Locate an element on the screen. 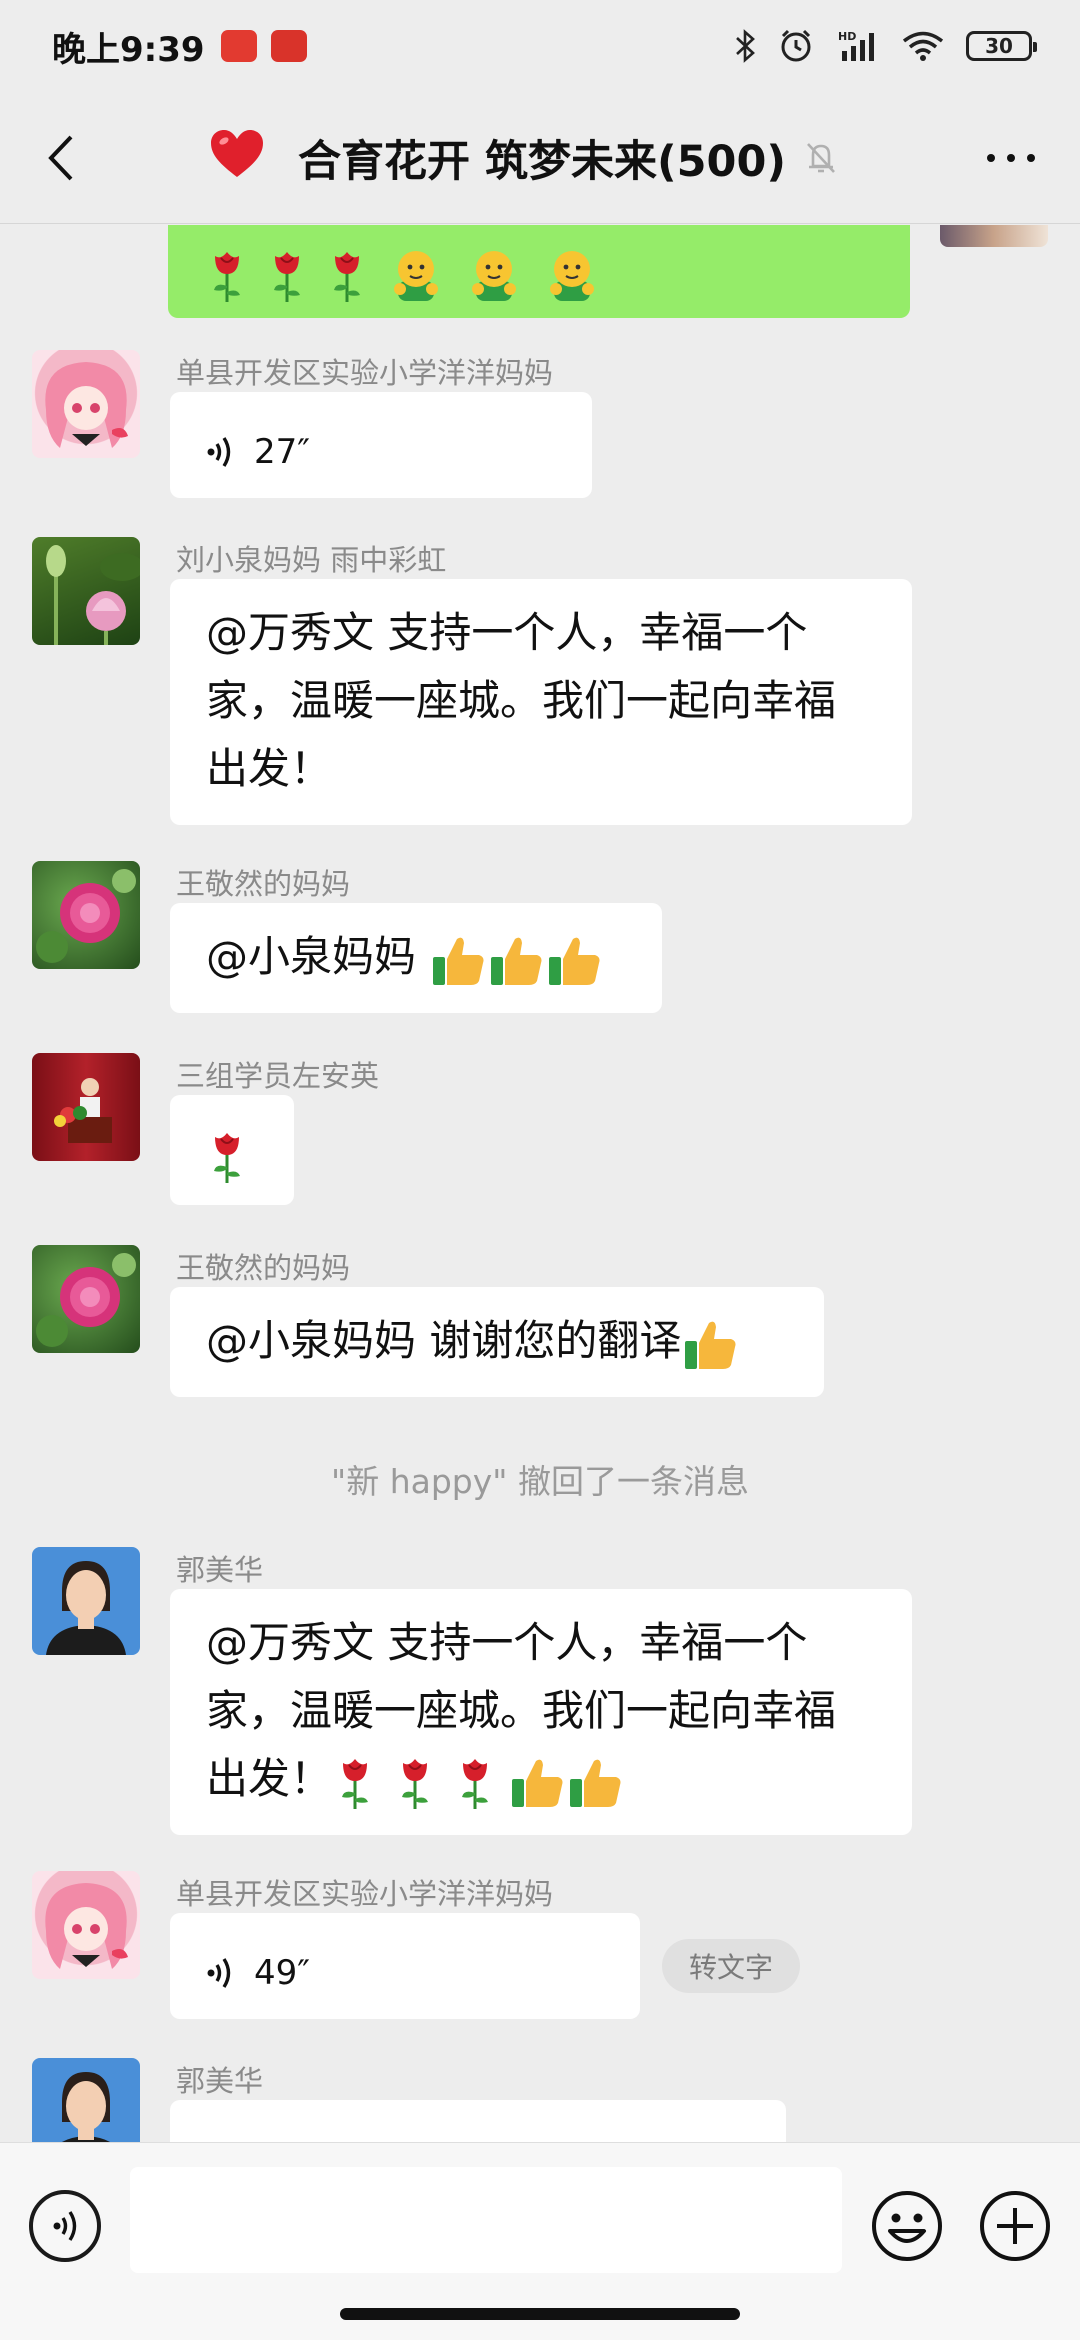 The height and width of the screenshot is (2340, 1080). heart-icon is located at coordinates (237, 158).